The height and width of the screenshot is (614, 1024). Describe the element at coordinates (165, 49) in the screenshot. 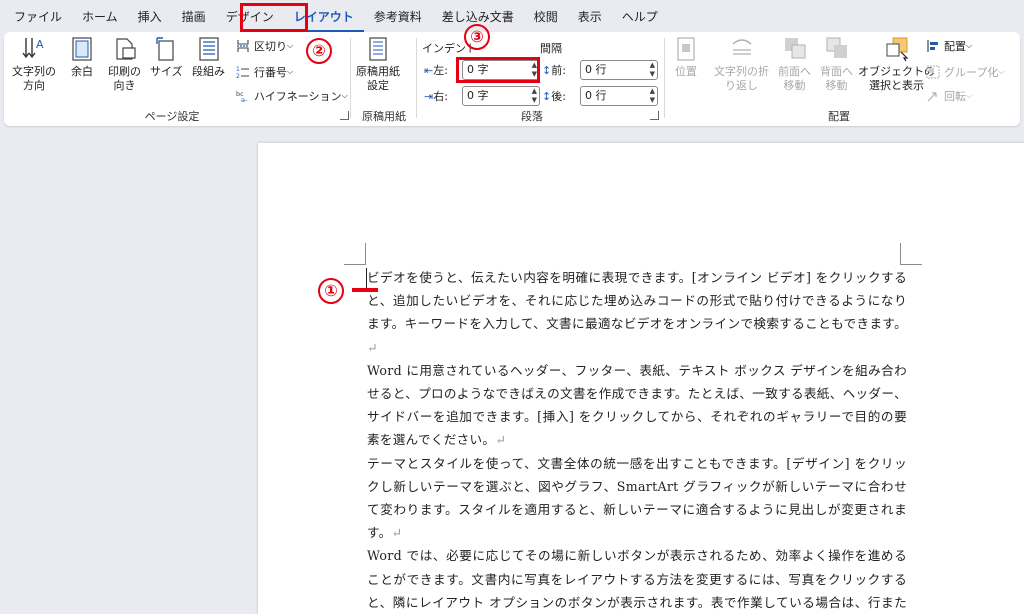

I see `size-icon` at that location.